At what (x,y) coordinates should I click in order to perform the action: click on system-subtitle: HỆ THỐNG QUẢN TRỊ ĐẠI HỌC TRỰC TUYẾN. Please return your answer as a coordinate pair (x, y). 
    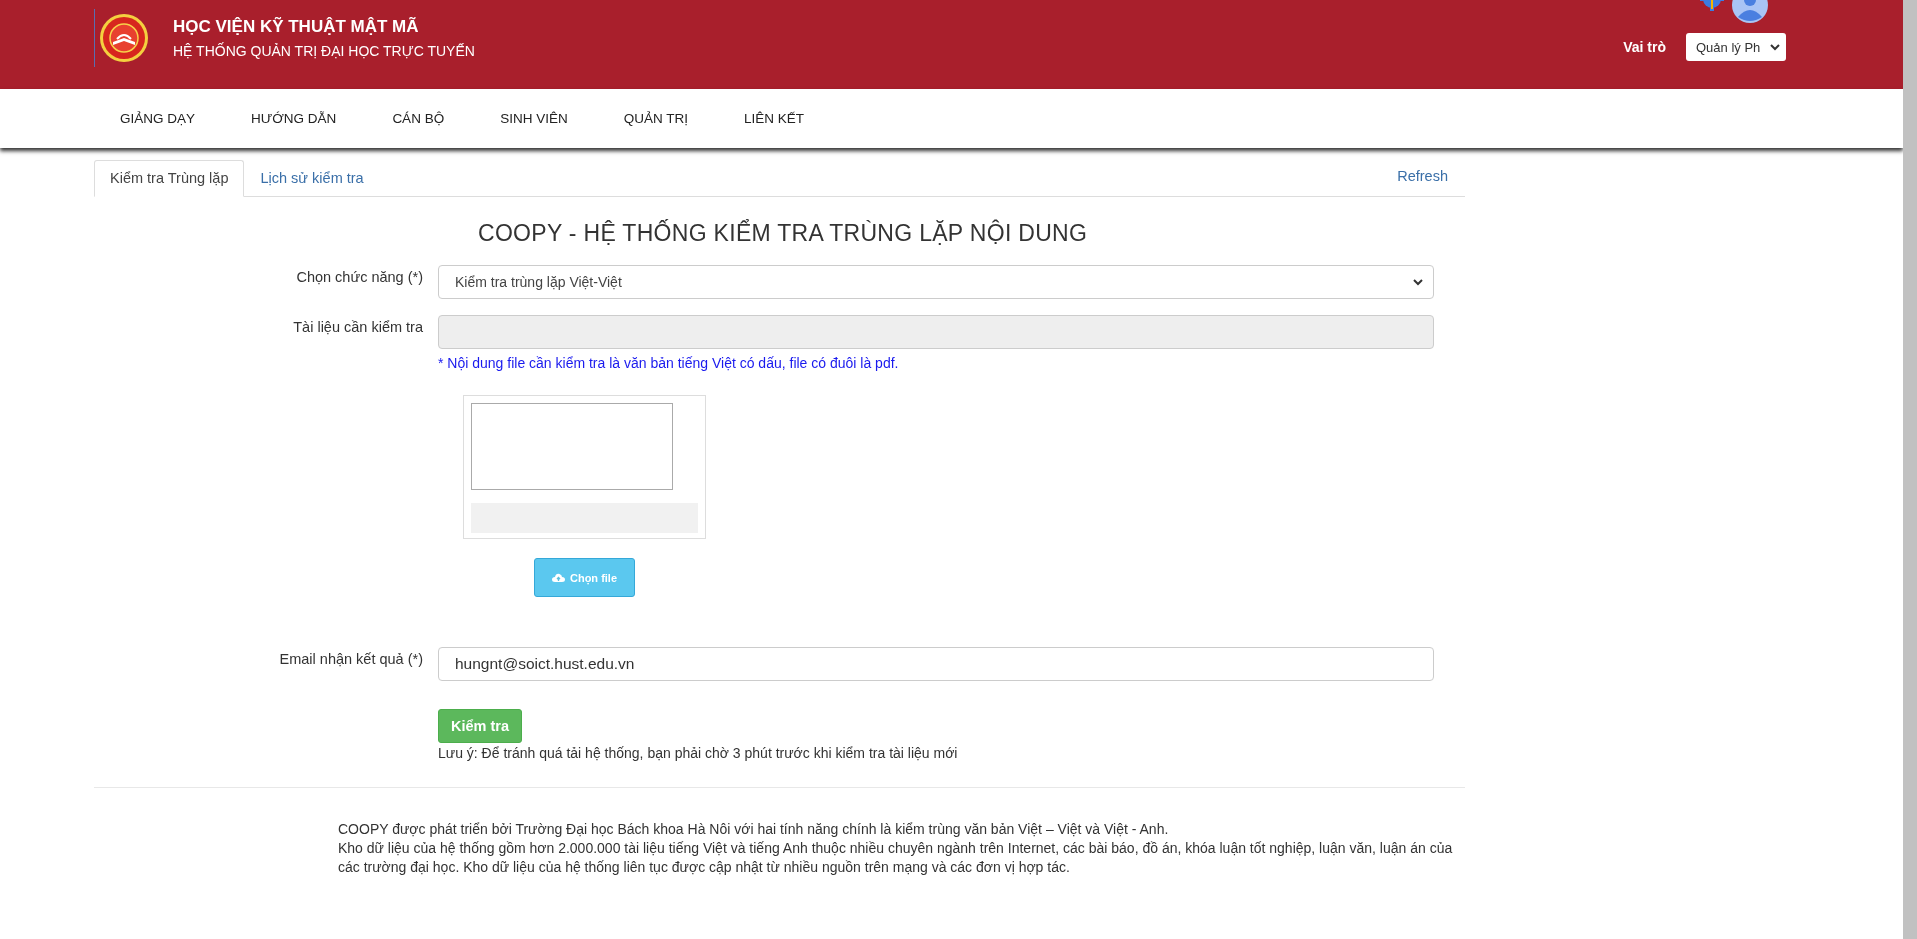
    Looking at the image, I should click on (324, 51).